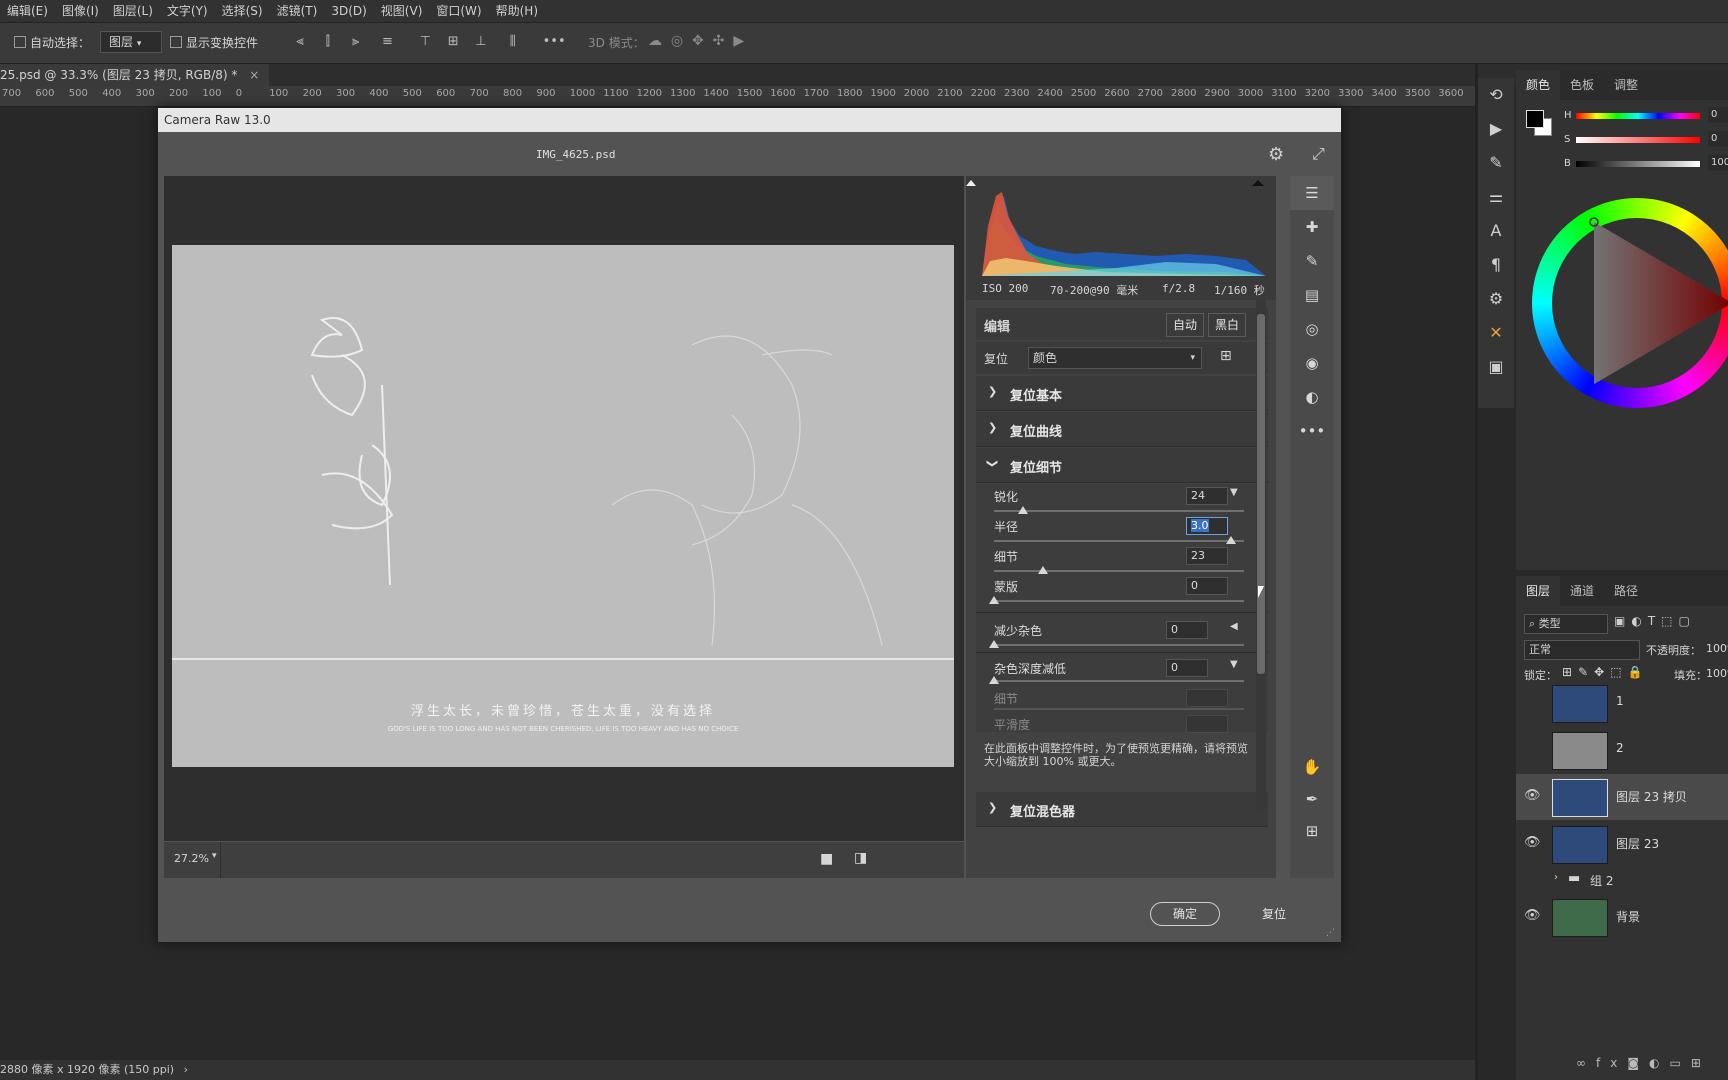 The width and height of the screenshot is (1728, 1080). What do you see at coordinates (971, 183) in the screenshot?
I see `shadow-clip-warning-icon` at bounding box center [971, 183].